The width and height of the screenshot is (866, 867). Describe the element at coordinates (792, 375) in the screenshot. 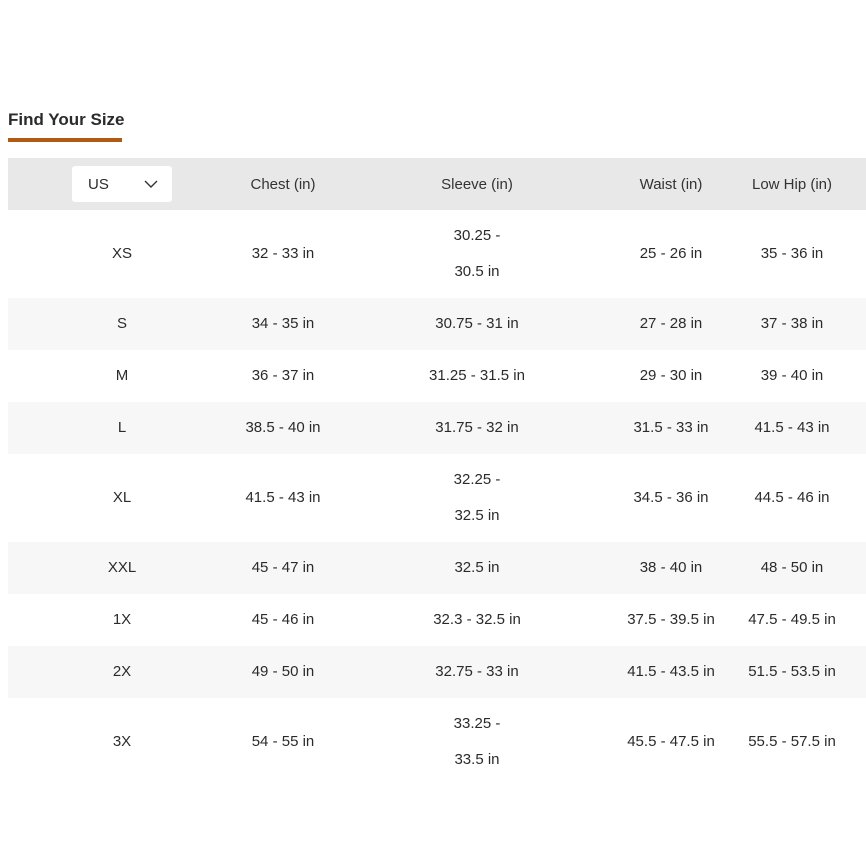

I see `hip-cell: 39 - 40 in` at that location.